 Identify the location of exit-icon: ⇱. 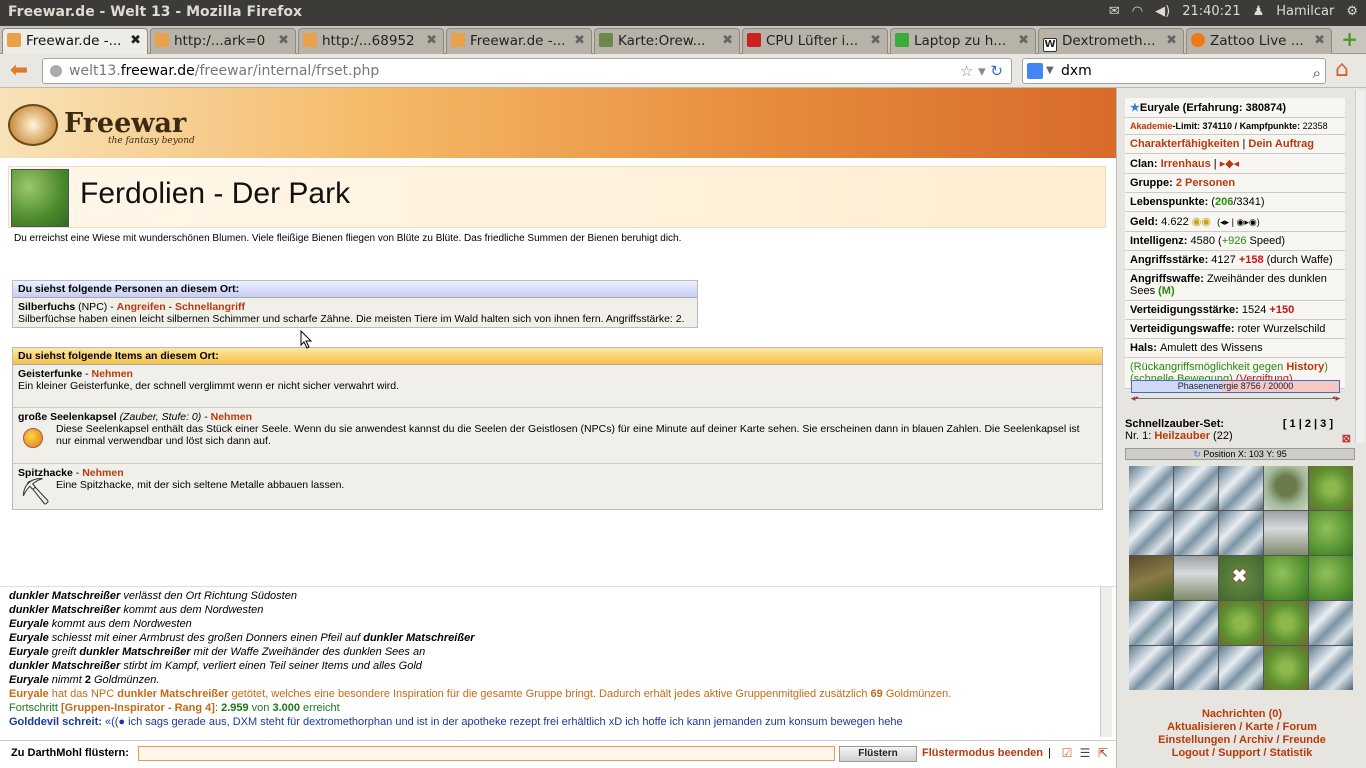
(1103, 753).